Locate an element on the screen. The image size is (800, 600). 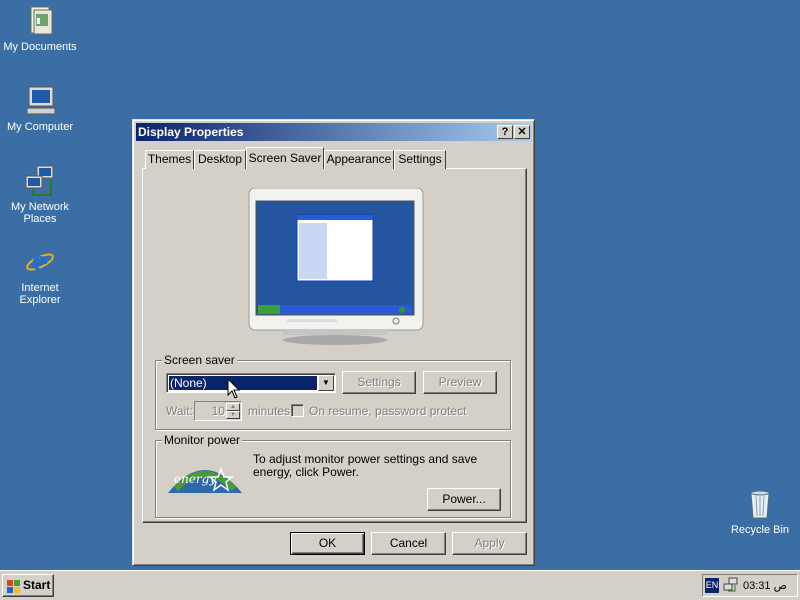
desktop-icon-internet-explorer: e Internet Explorer is located at coordinates (40, 275).